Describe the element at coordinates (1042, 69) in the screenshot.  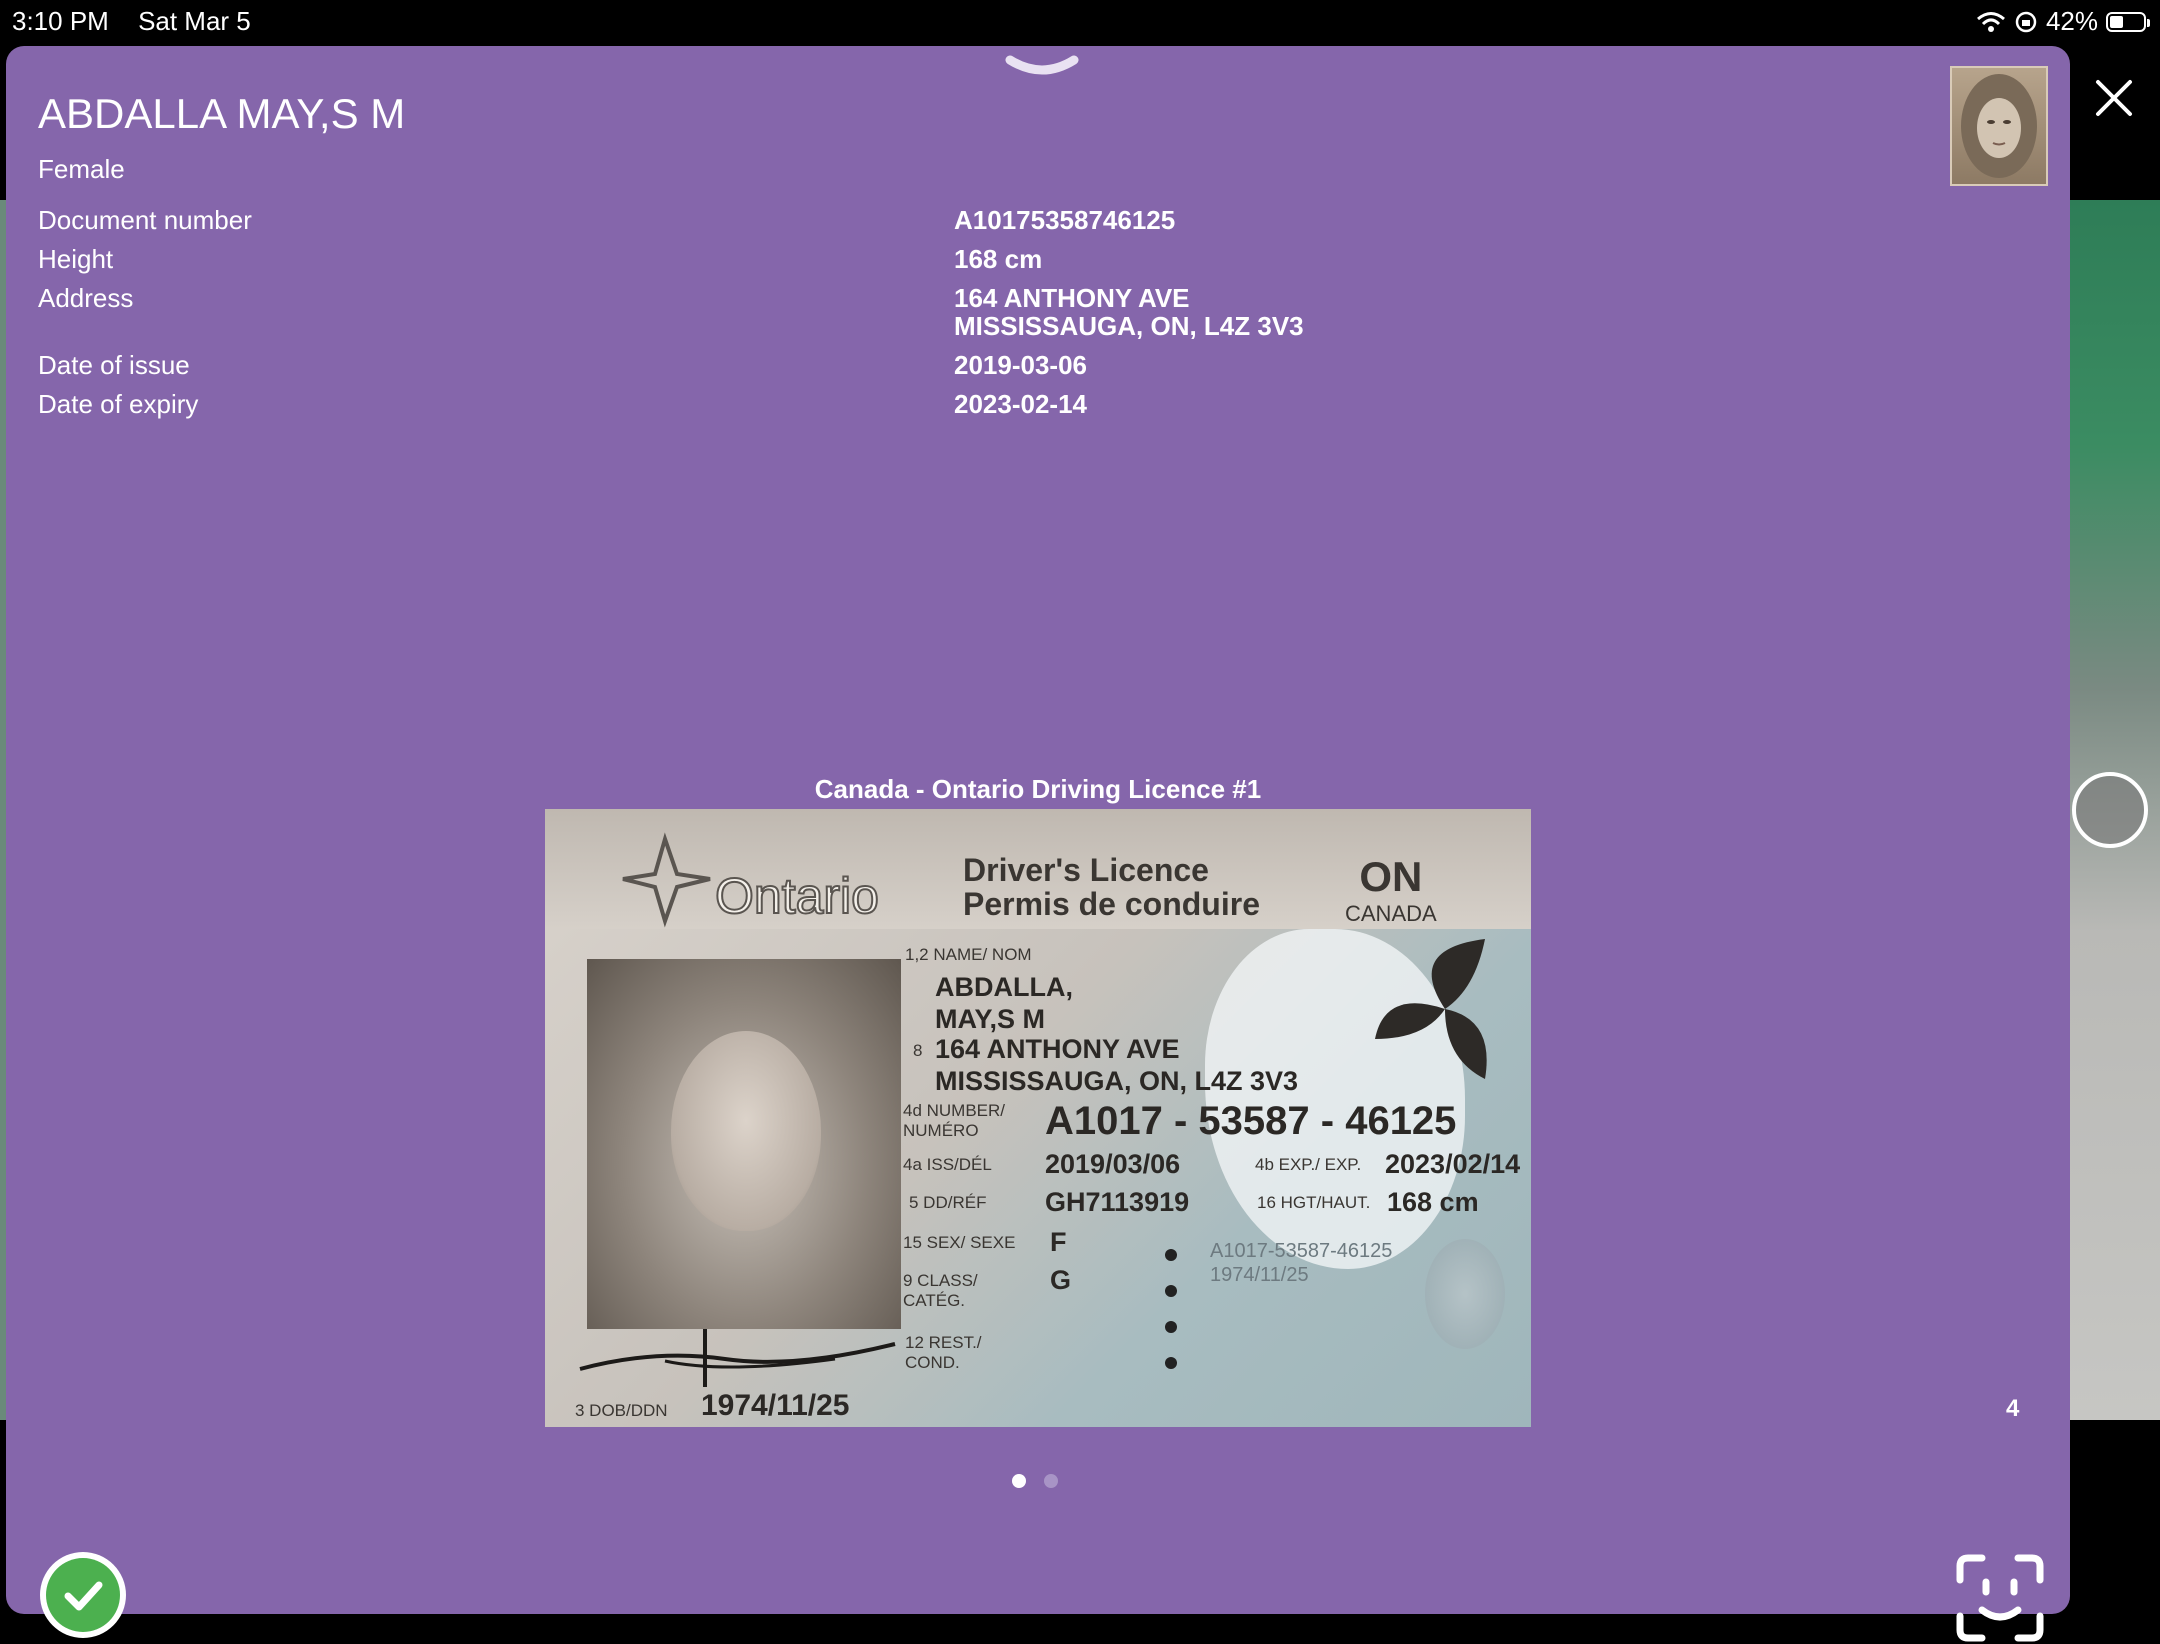
I see `chevron-down-icon` at that location.